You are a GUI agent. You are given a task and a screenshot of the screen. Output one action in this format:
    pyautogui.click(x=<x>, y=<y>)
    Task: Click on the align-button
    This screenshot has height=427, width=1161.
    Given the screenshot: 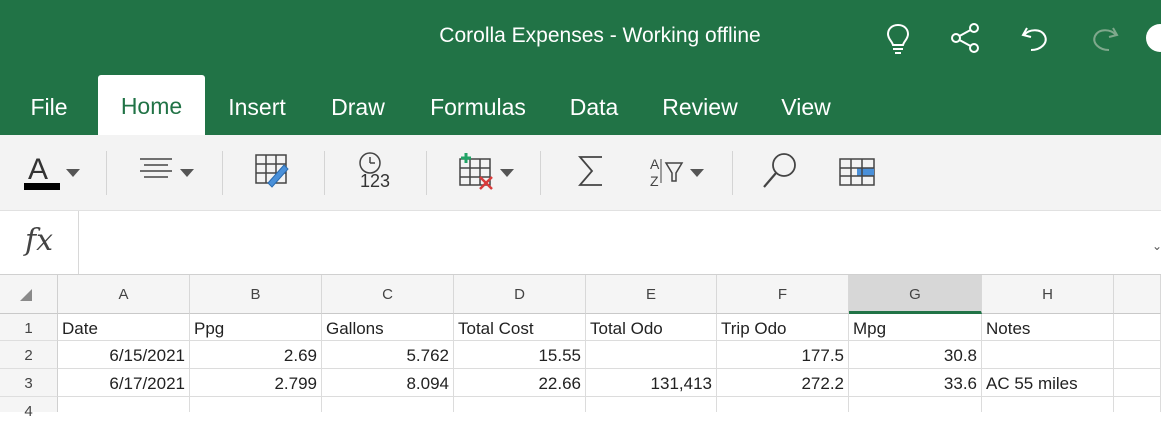 What is the action you would take?
    pyautogui.click(x=168, y=173)
    